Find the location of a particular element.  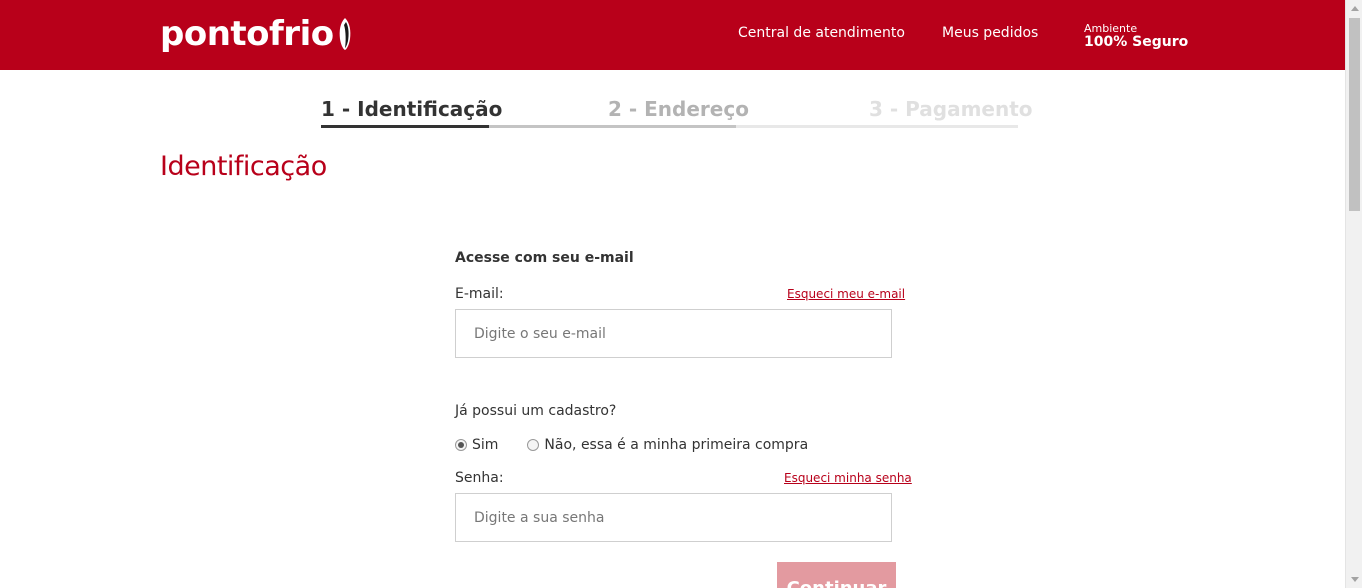

password-label: Senha: is located at coordinates (479, 478).